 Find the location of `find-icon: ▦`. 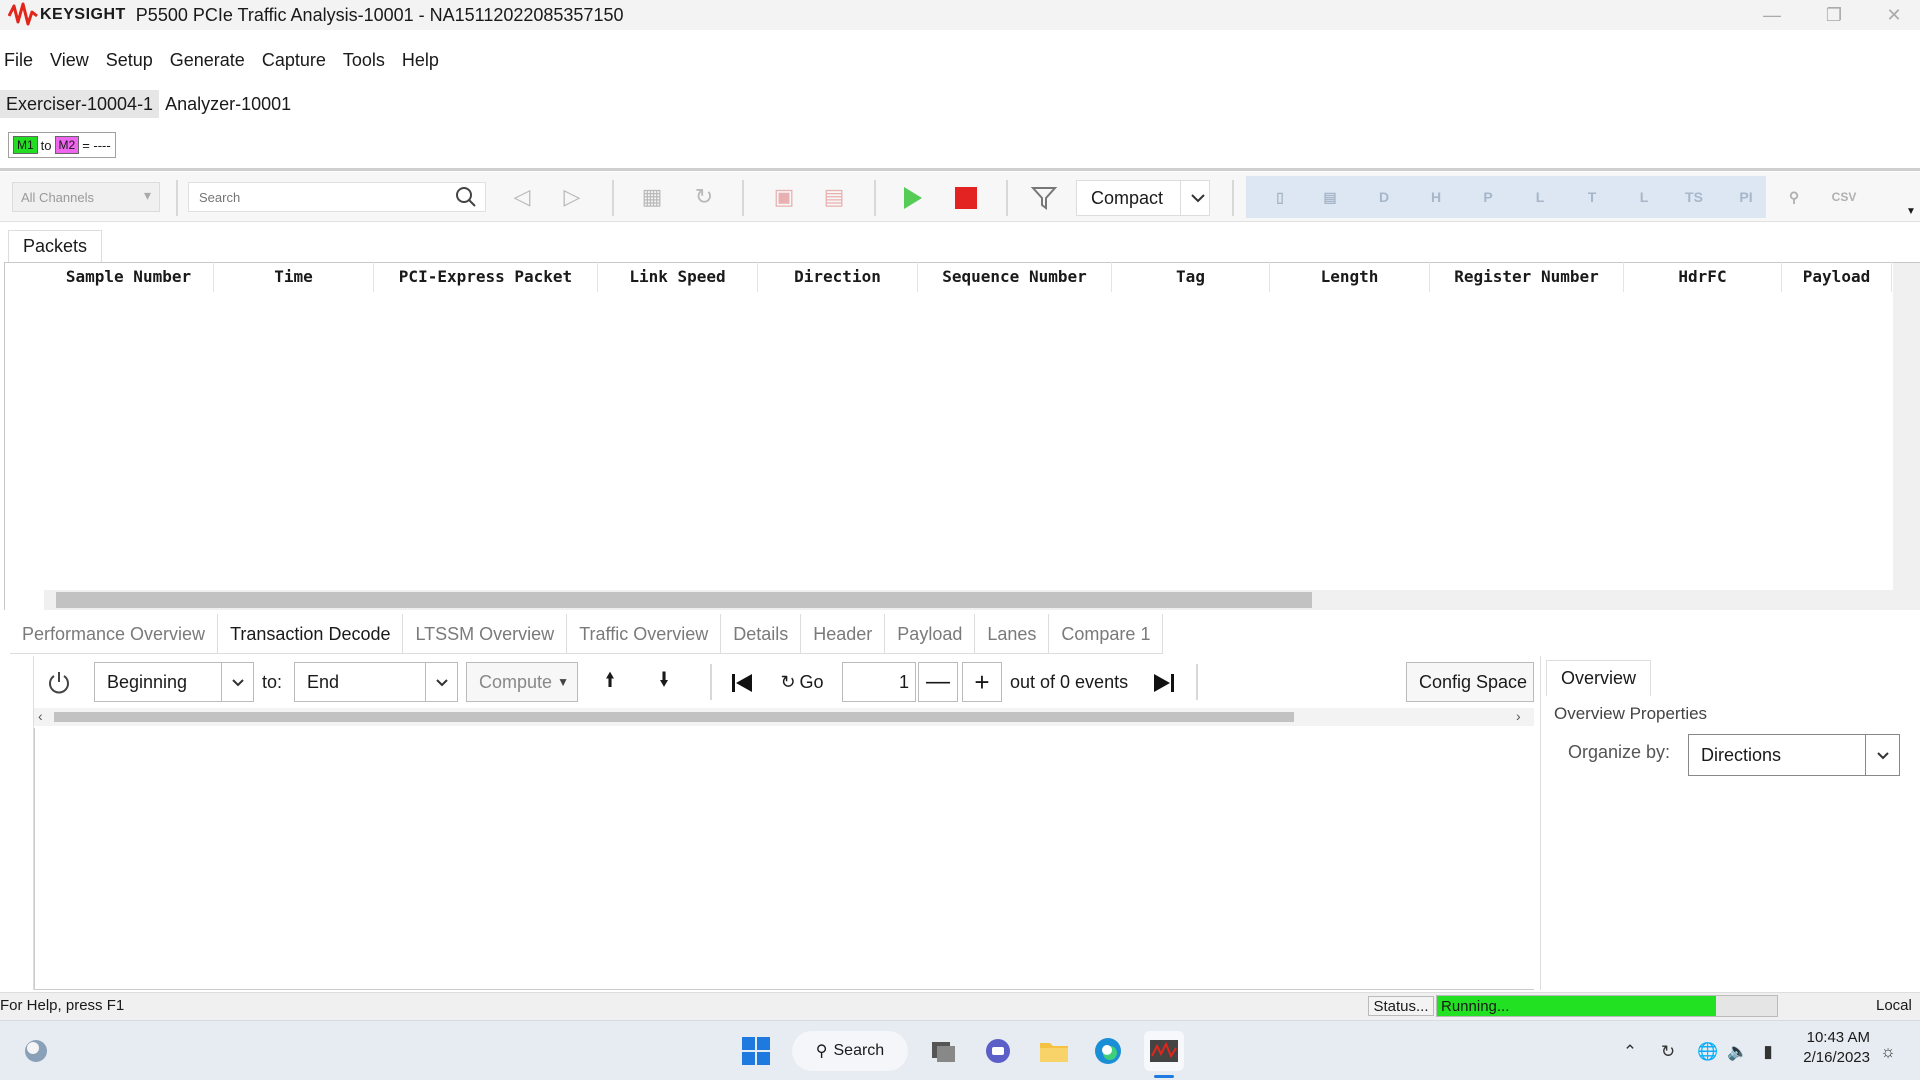

find-icon: ▦ is located at coordinates (652, 197).